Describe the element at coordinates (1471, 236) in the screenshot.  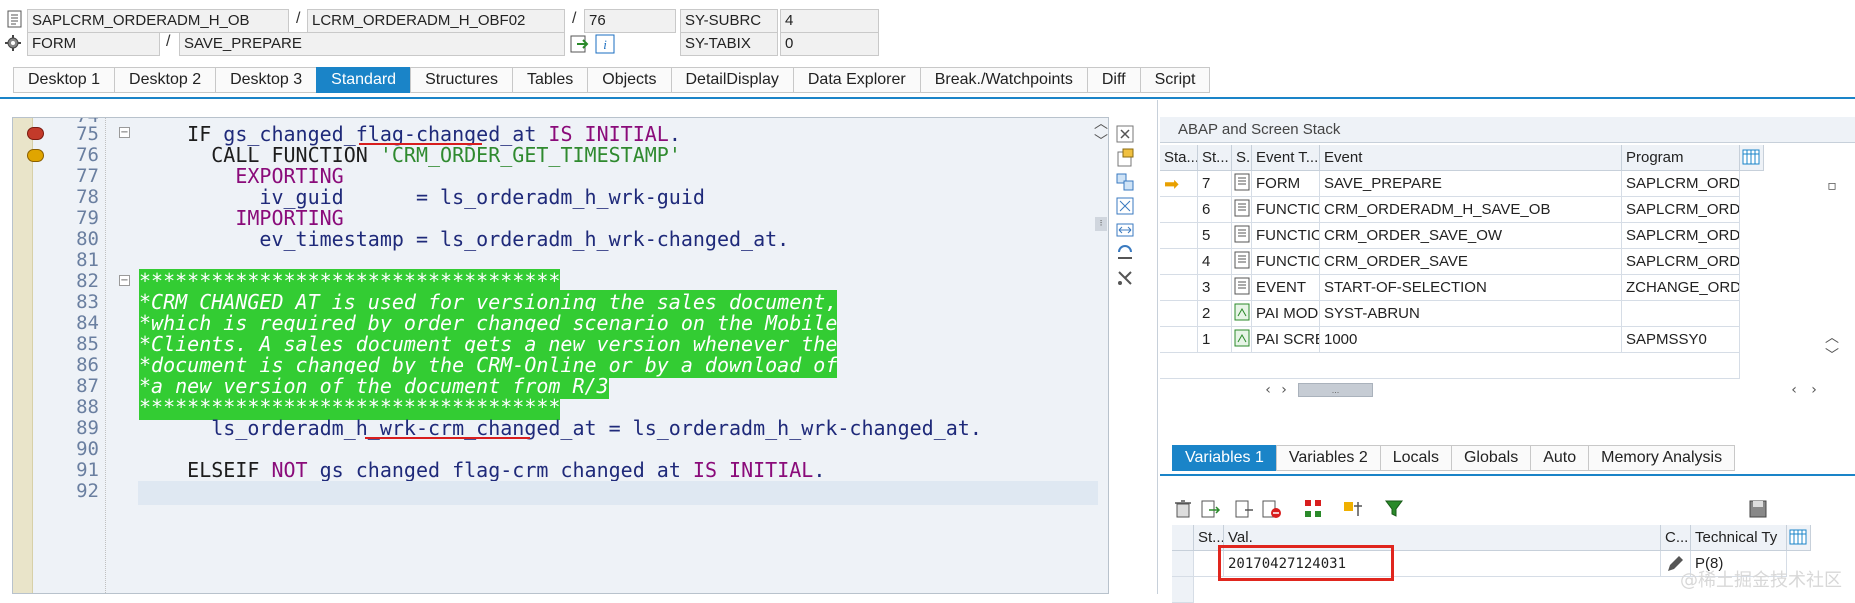
I see `stack-event: CRM_ORDER_SAVE_OW` at that location.